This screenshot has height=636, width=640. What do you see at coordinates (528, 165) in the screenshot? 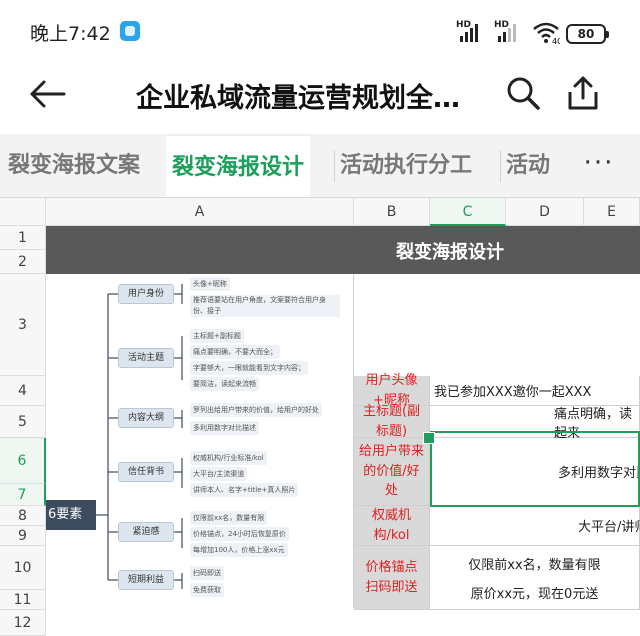
I see `tab-activity: 活动` at bounding box center [528, 165].